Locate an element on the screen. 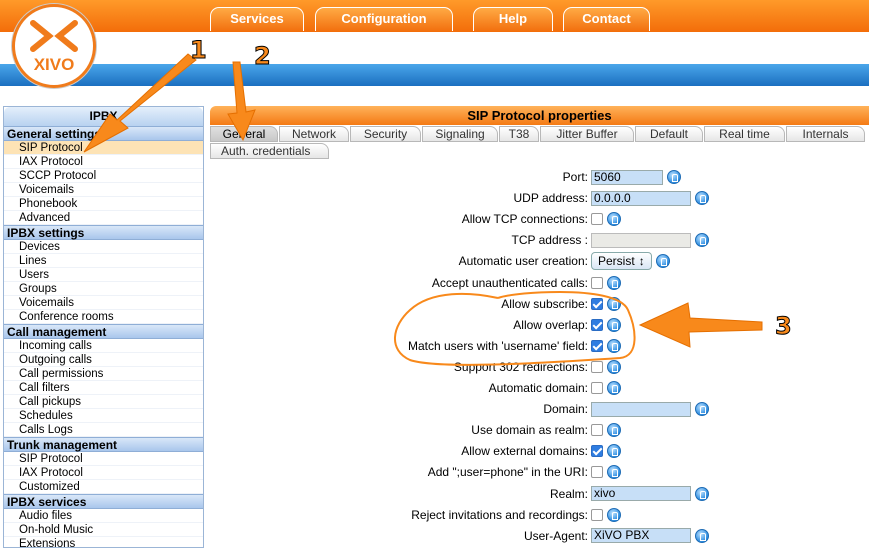 Image resolution: width=869 pixels, height=548 pixels. form-row: Allow TCP connections: is located at coordinates (539, 219).